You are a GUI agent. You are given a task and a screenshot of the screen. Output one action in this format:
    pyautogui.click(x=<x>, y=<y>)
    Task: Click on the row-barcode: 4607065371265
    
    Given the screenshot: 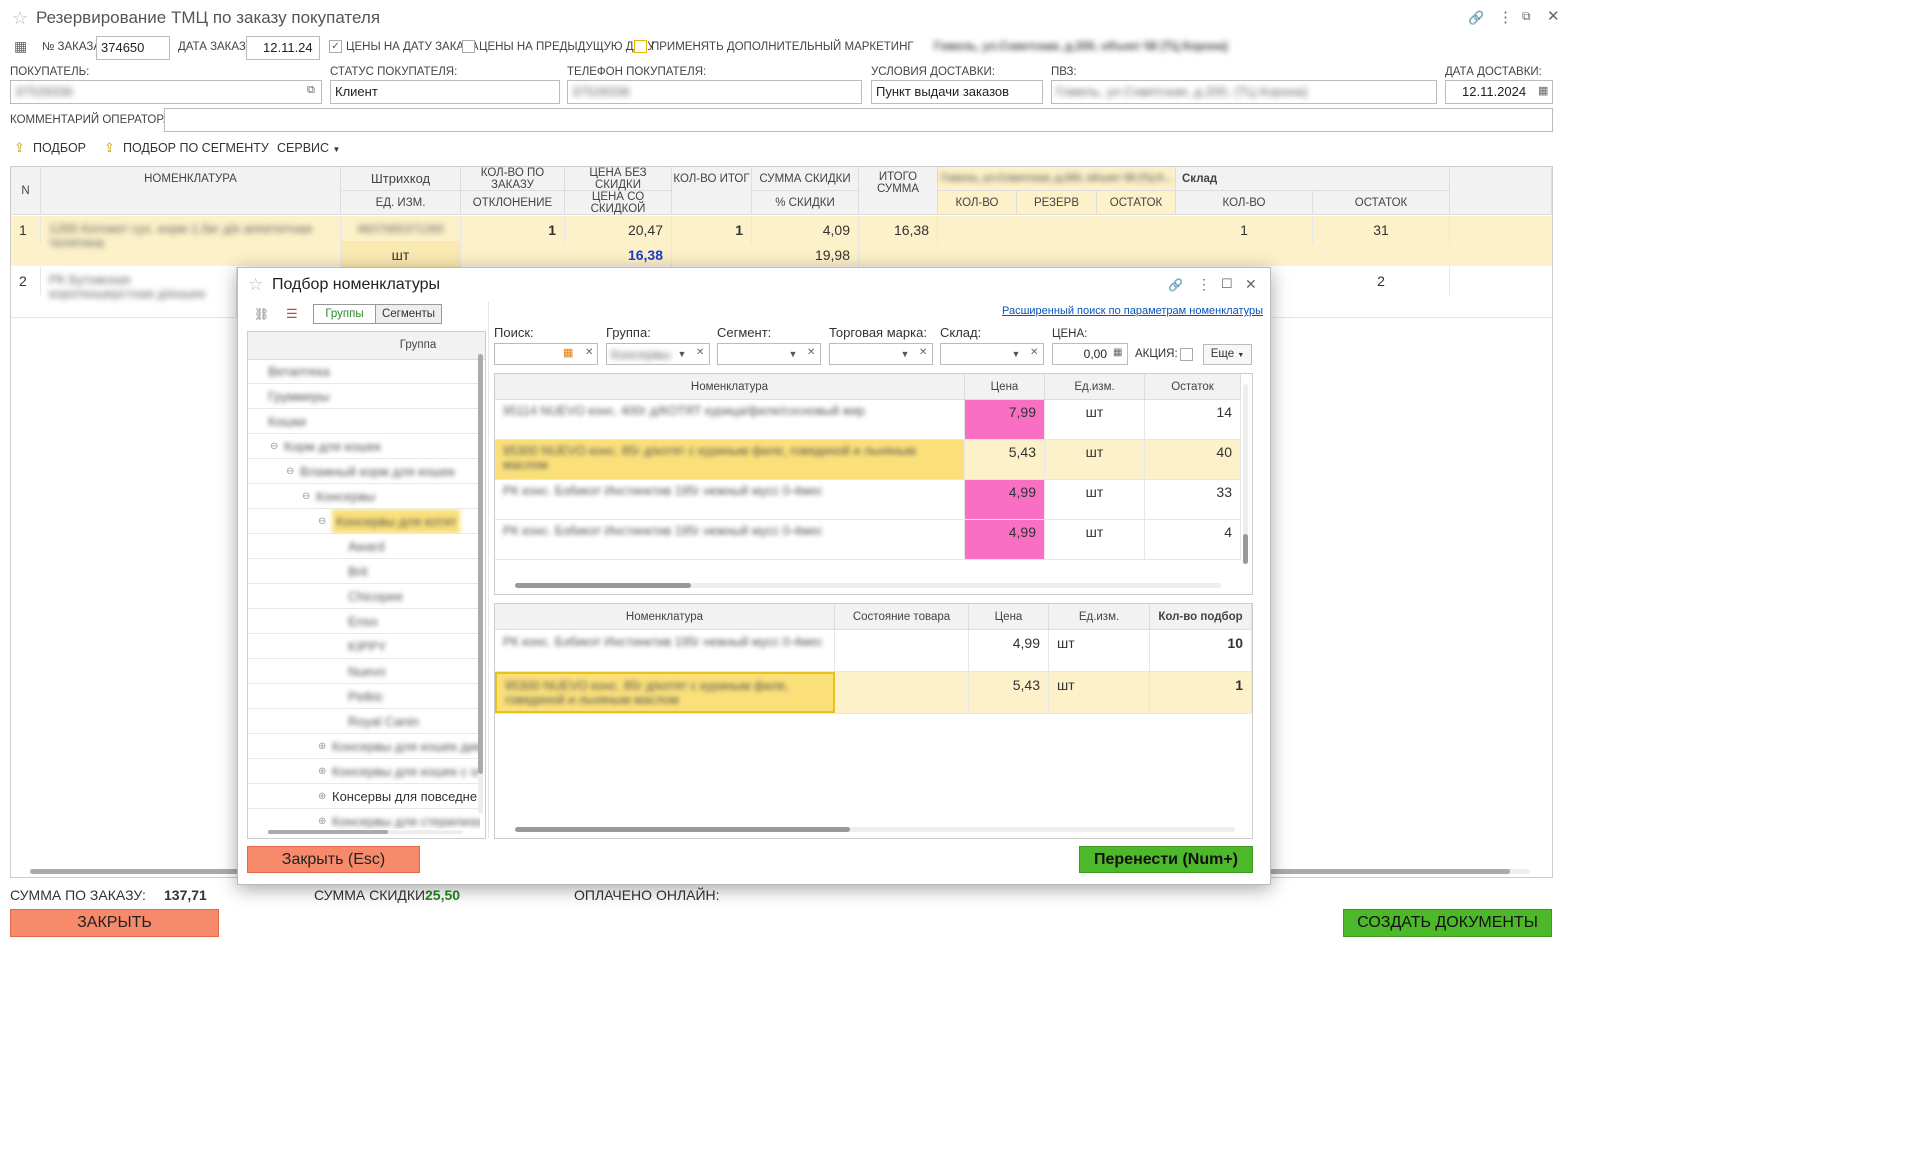 What is the action you would take?
    pyautogui.click(x=401, y=229)
    